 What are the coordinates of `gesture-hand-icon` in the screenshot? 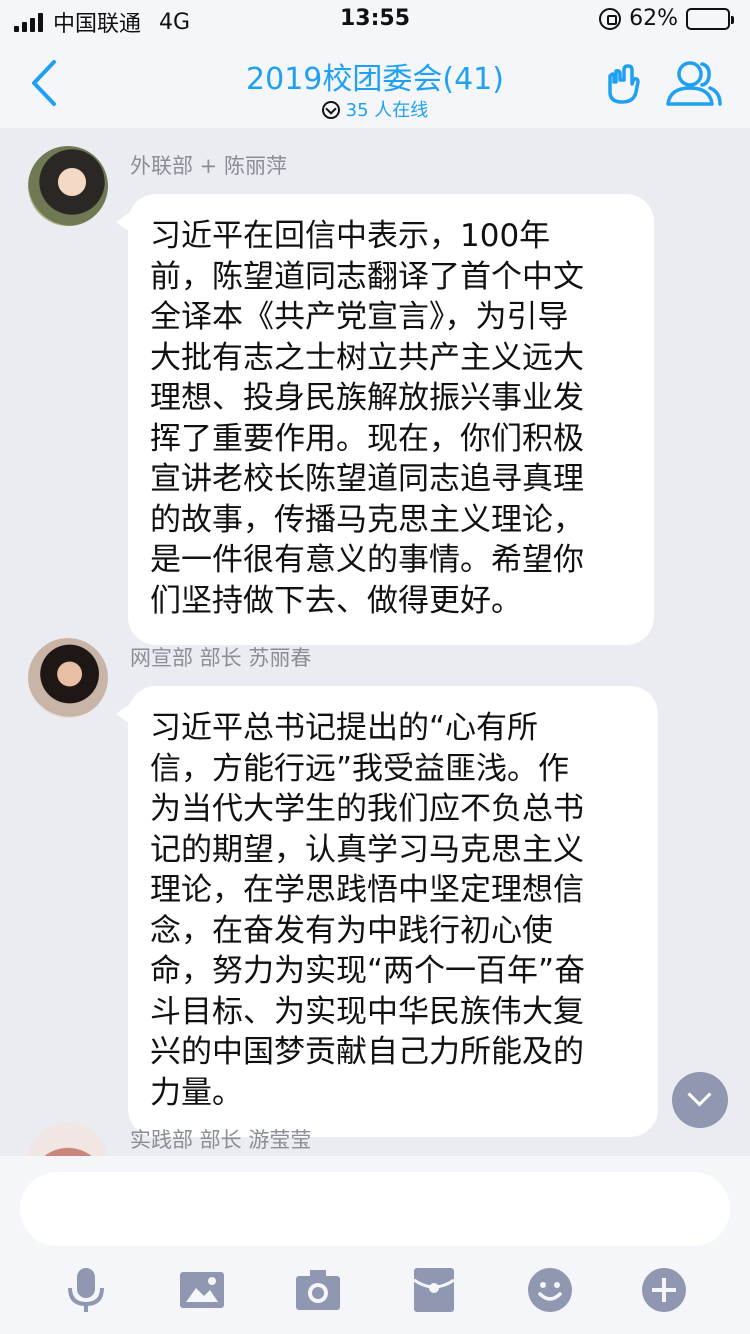 It's located at (624, 84).